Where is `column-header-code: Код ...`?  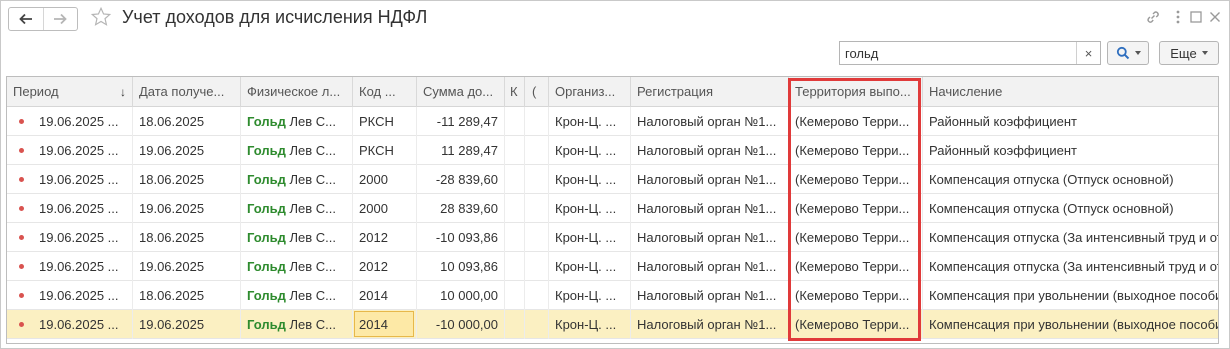
column-header-code: Код ... is located at coordinates (385, 92).